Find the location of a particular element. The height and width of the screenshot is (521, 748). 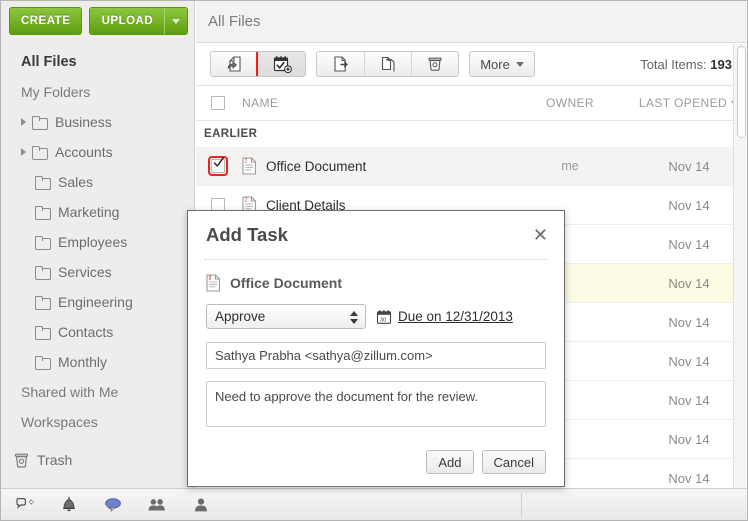

notification-bell-icon is located at coordinates (69, 505).